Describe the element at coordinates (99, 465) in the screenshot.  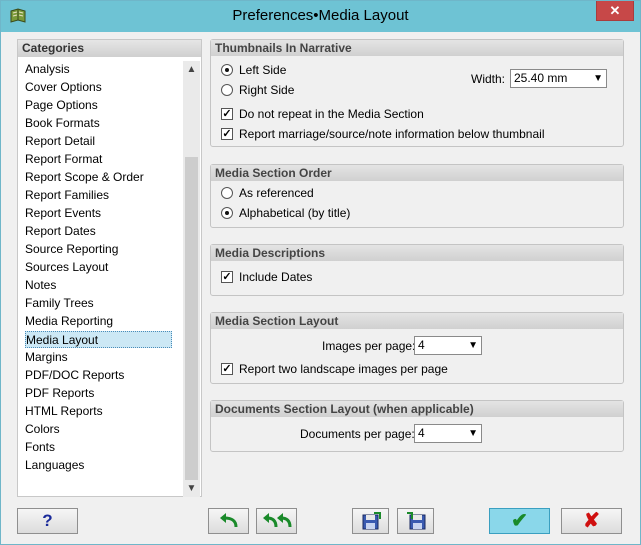
I see `category-item: Languages` at that location.